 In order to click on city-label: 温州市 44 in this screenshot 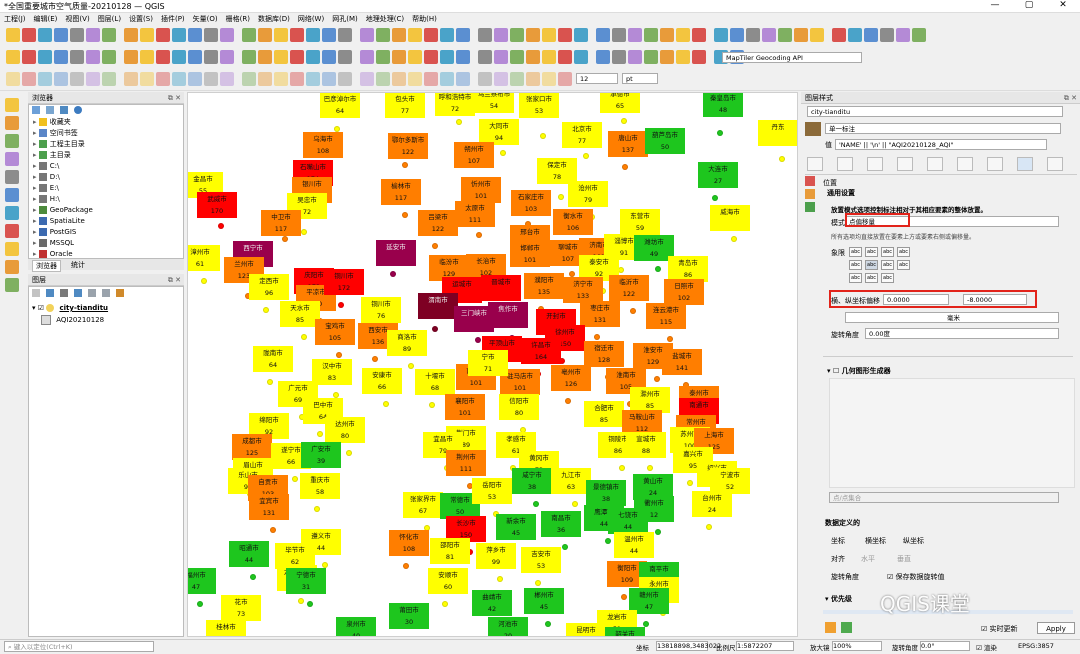, I will do `click(634, 545)`.